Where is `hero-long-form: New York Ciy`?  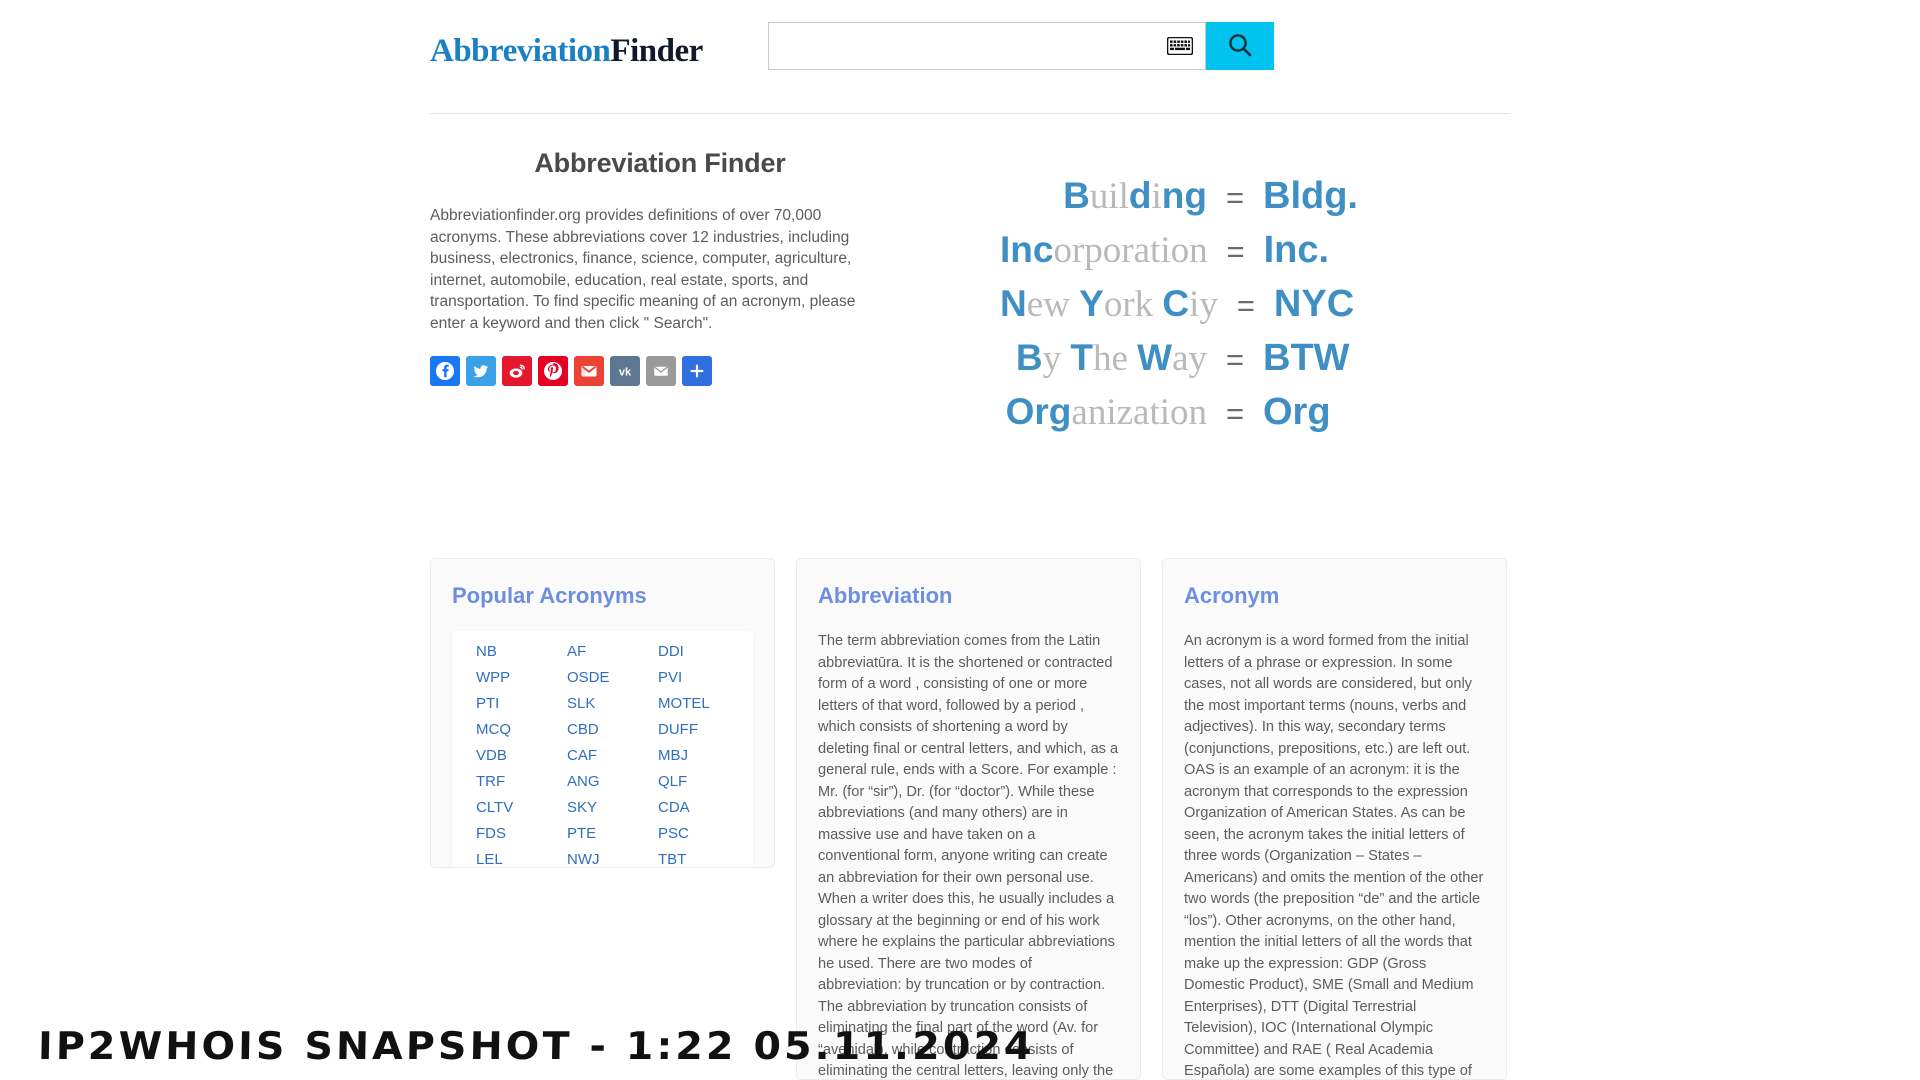
hero-long-form: New York Ciy is located at coordinates (1109, 304).